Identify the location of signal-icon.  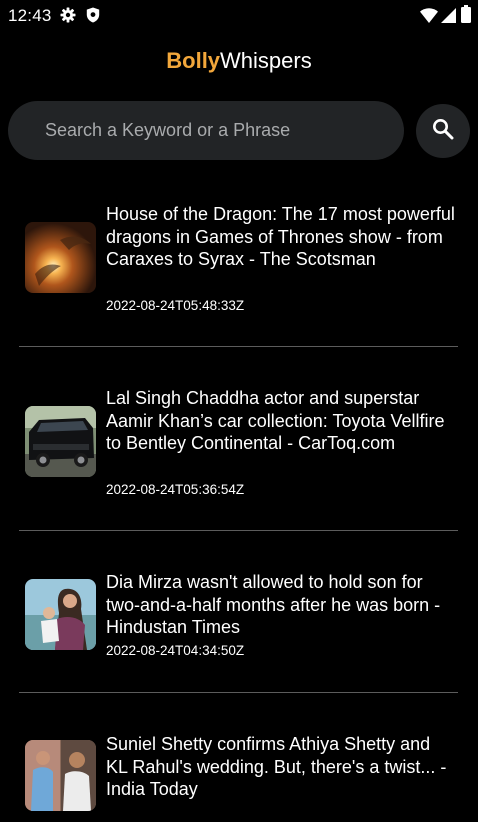
(448, 18).